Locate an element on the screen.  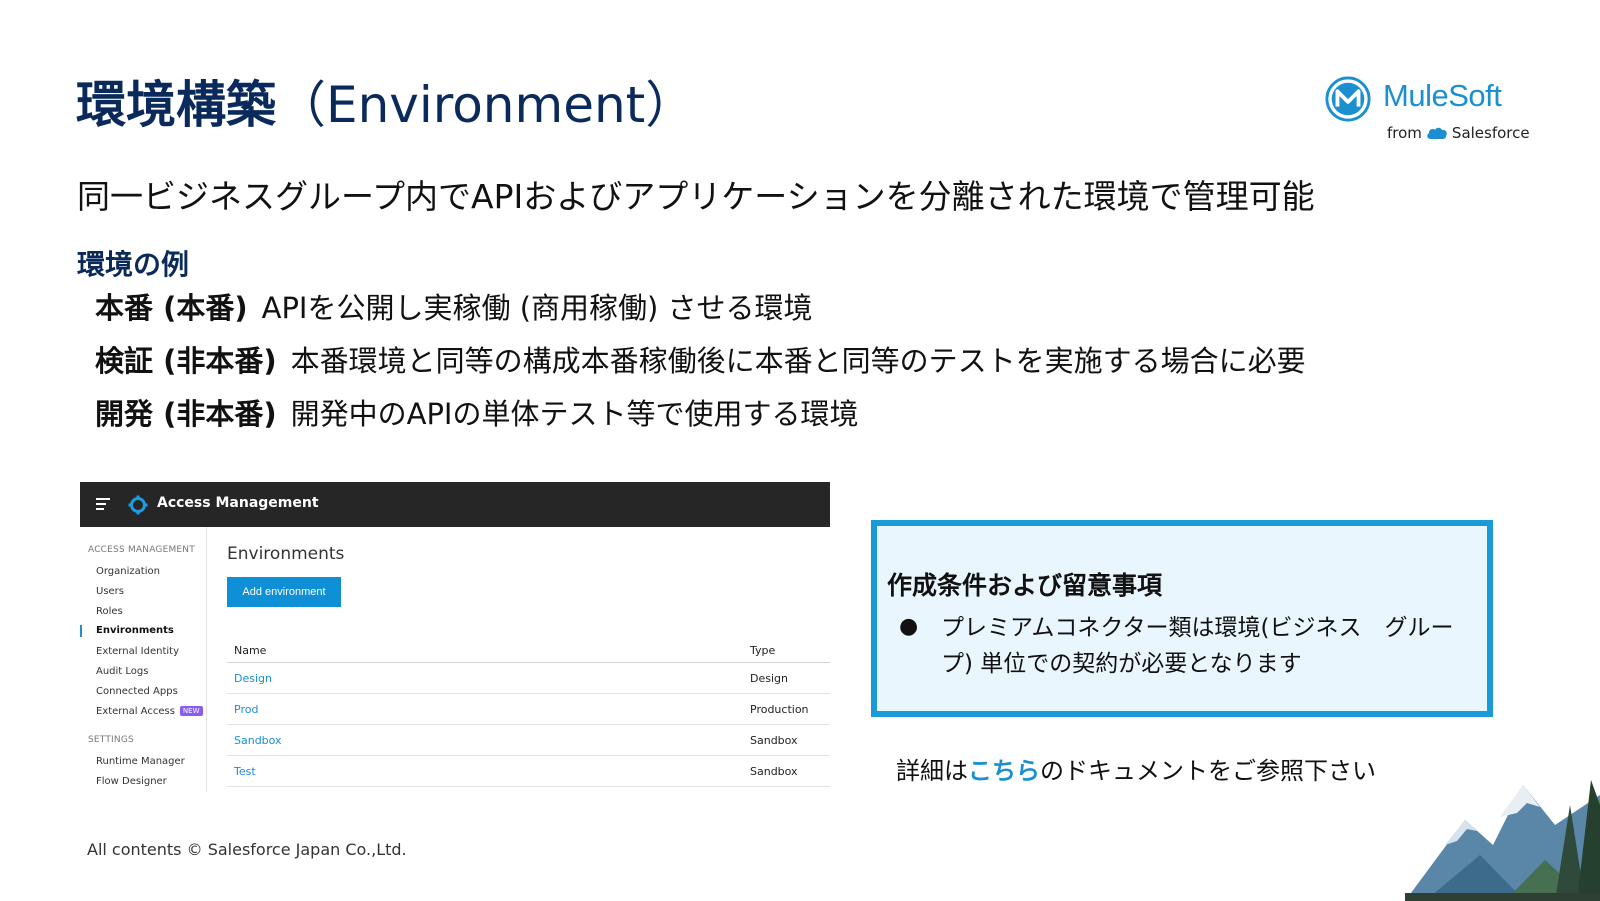
documentation-reference: 詳細はこちらのドキュメントをご参照下さい is located at coordinates (1136, 768).